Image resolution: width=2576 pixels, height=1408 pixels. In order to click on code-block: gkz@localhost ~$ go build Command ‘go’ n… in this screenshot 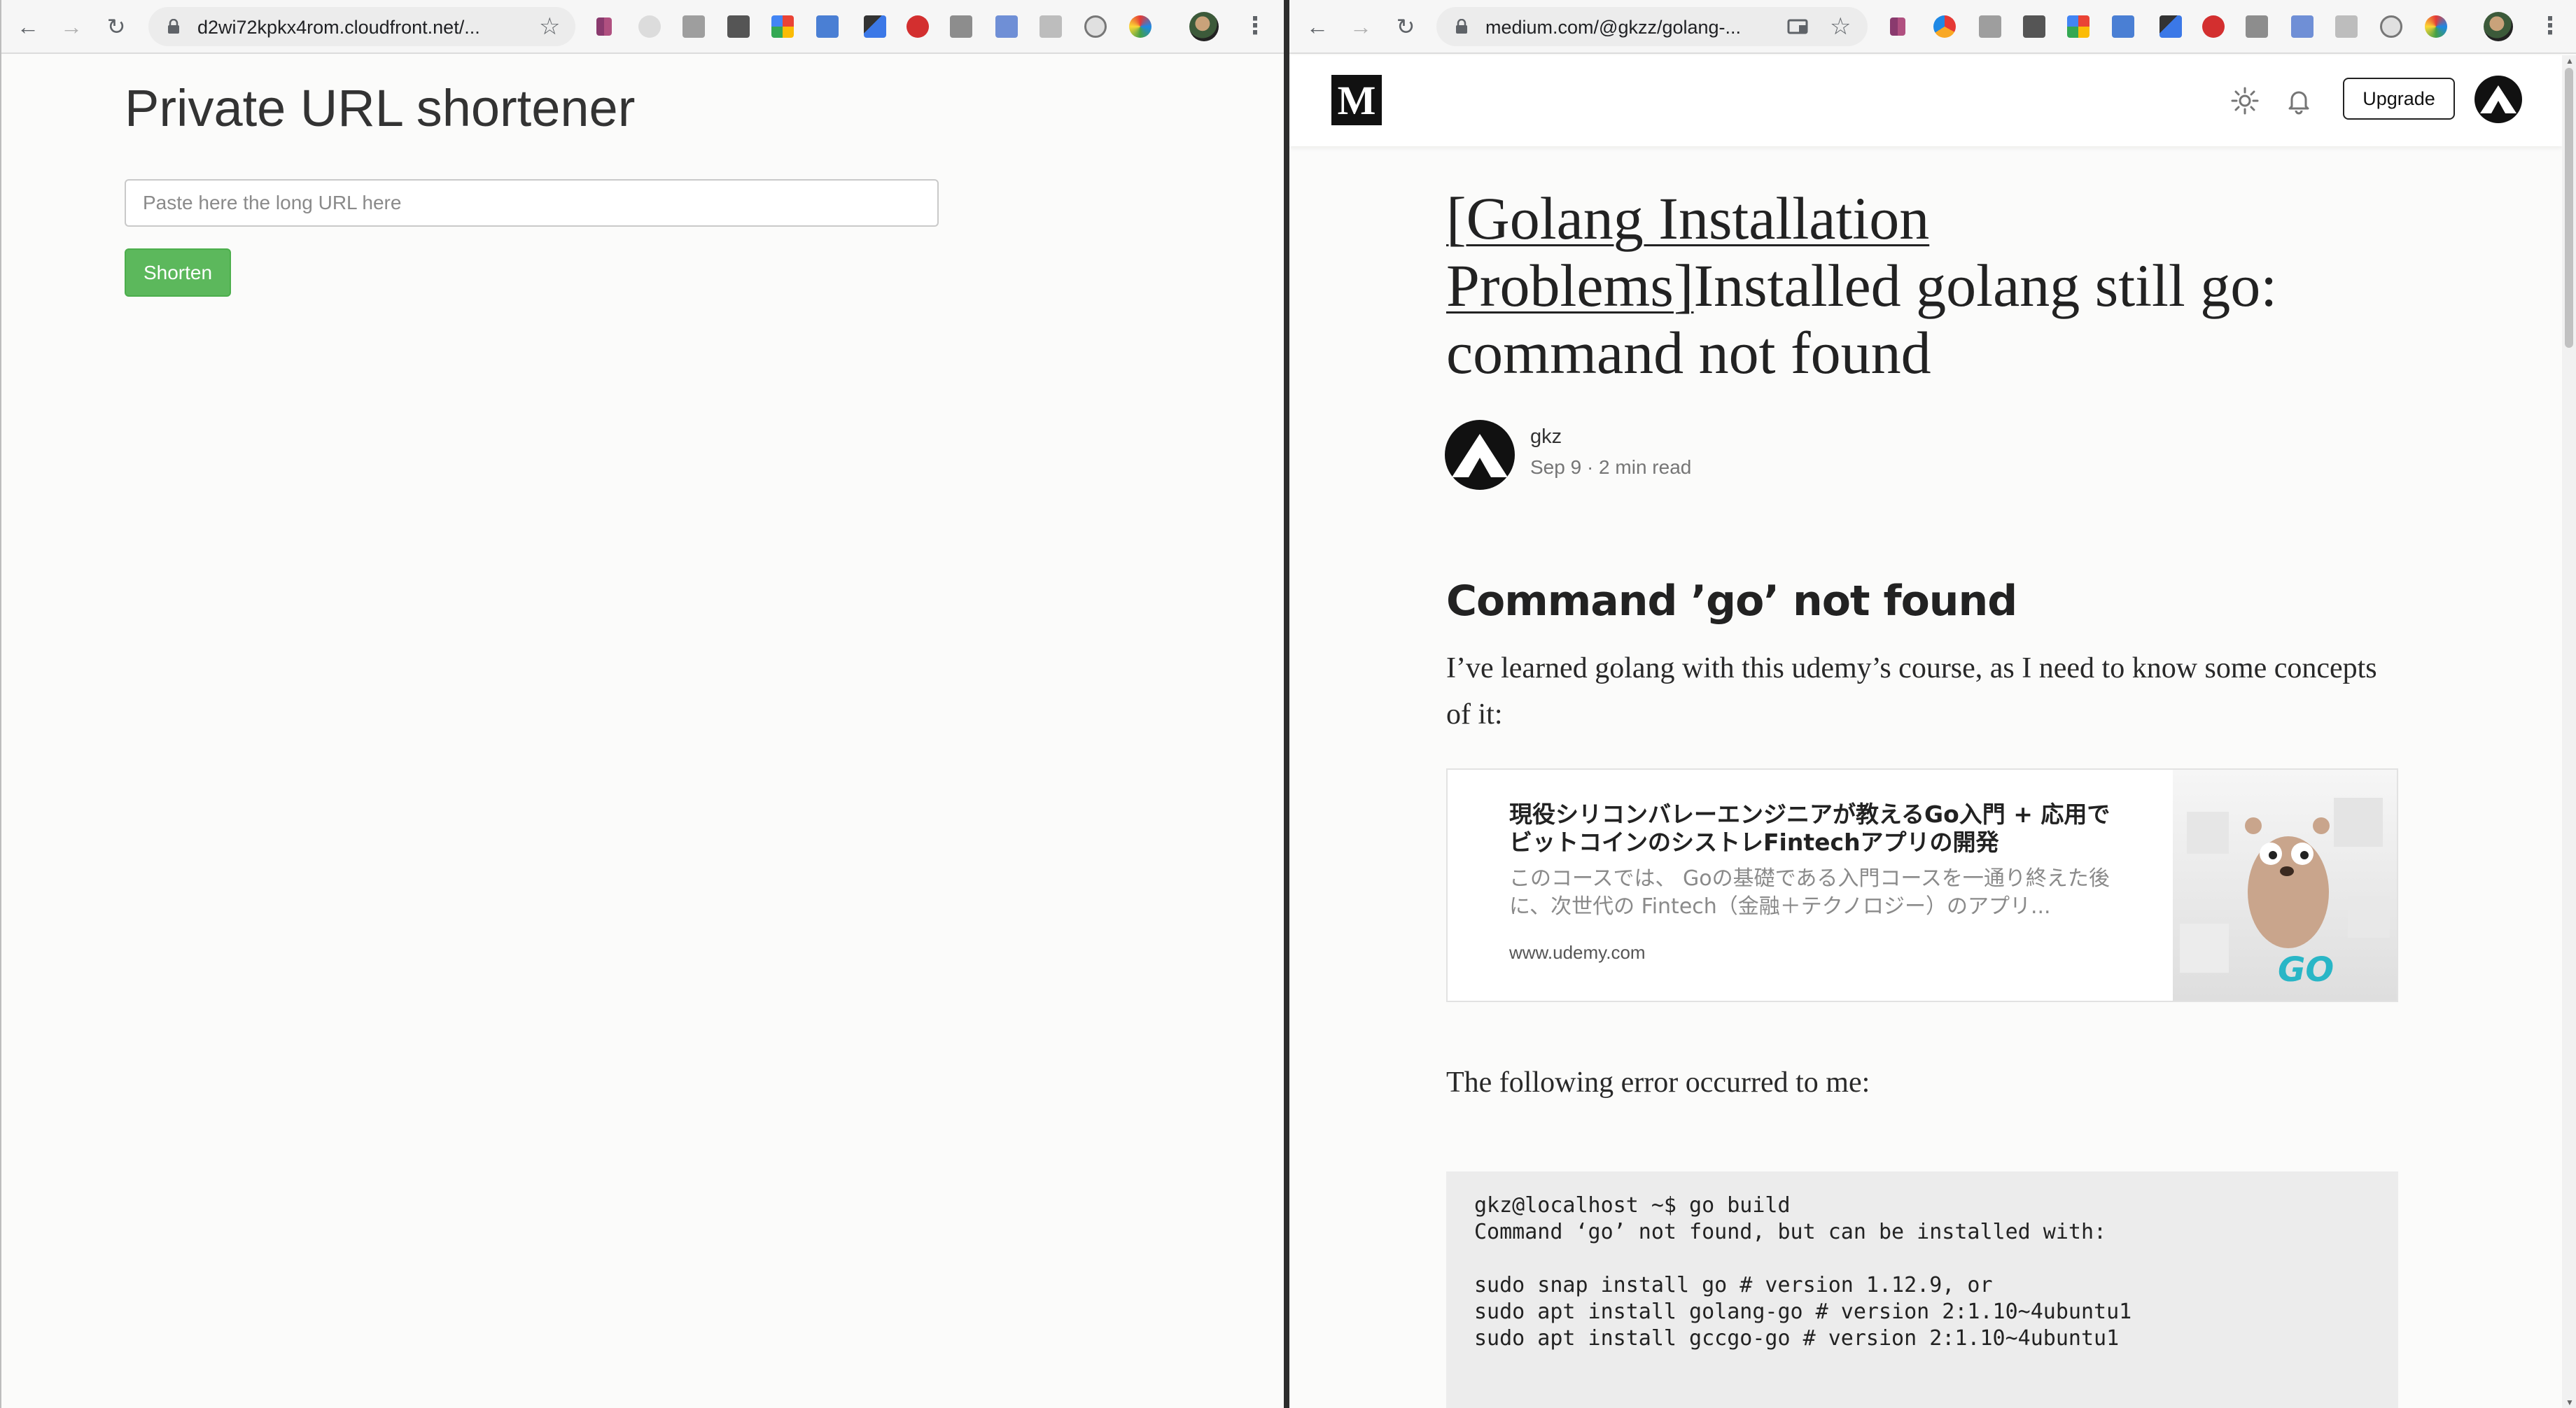, I will do `click(1922, 1290)`.